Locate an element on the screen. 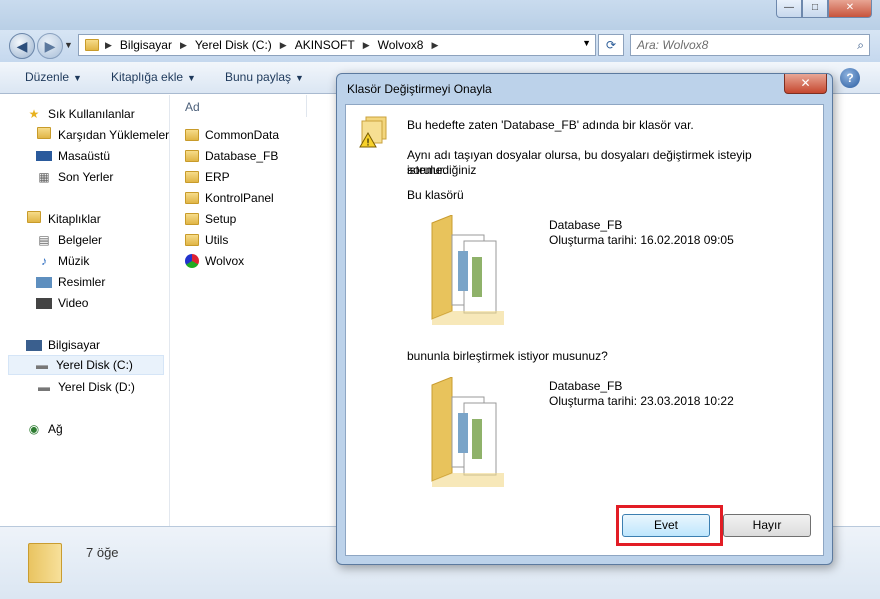 The width and height of the screenshot is (880, 599). minimize-button: — is located at coordinates (789, 9).